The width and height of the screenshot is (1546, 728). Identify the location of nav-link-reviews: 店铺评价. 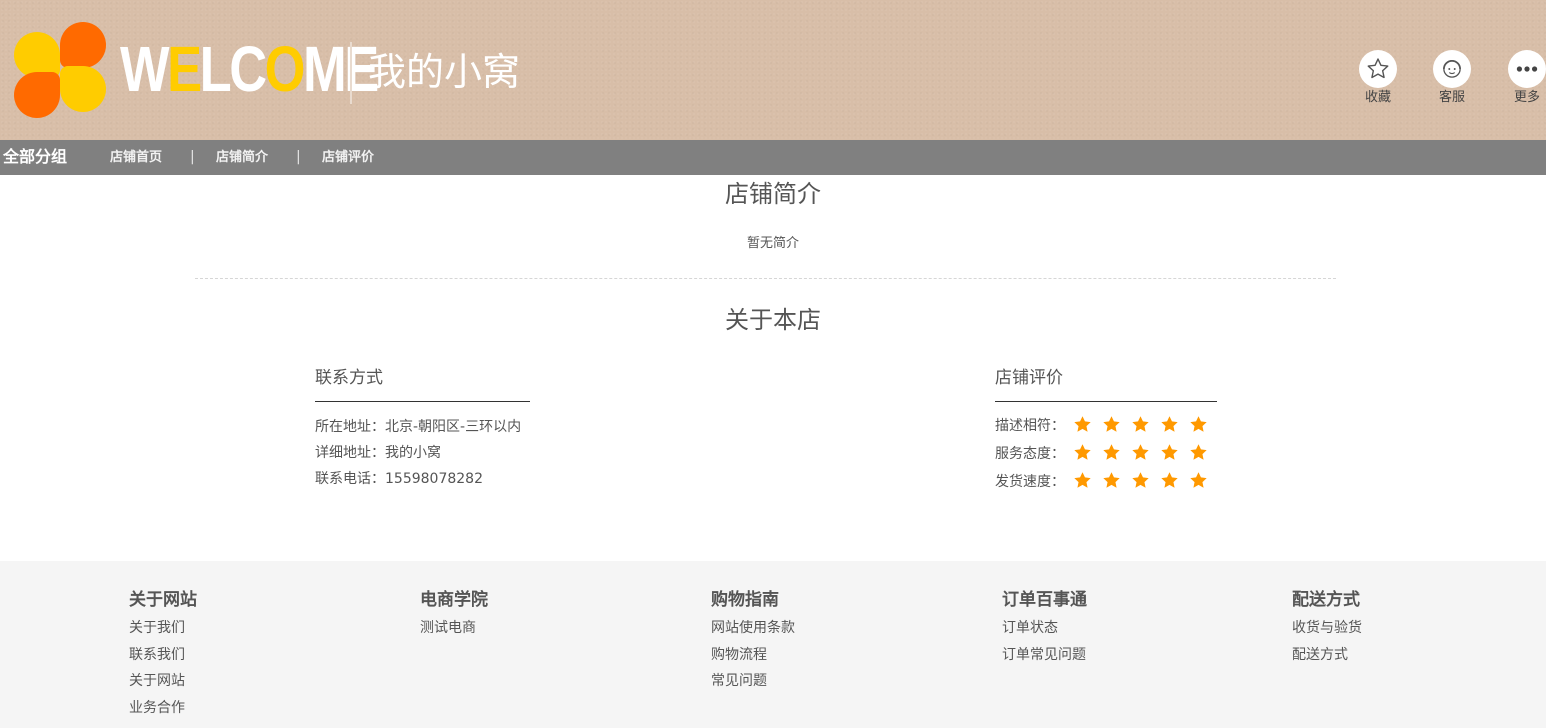
(348, 158).